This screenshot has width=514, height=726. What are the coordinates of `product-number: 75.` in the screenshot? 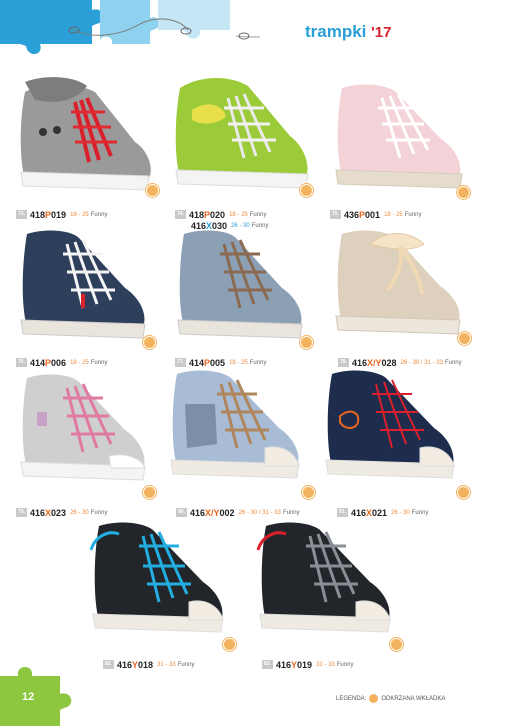 It's located at (335, 215).